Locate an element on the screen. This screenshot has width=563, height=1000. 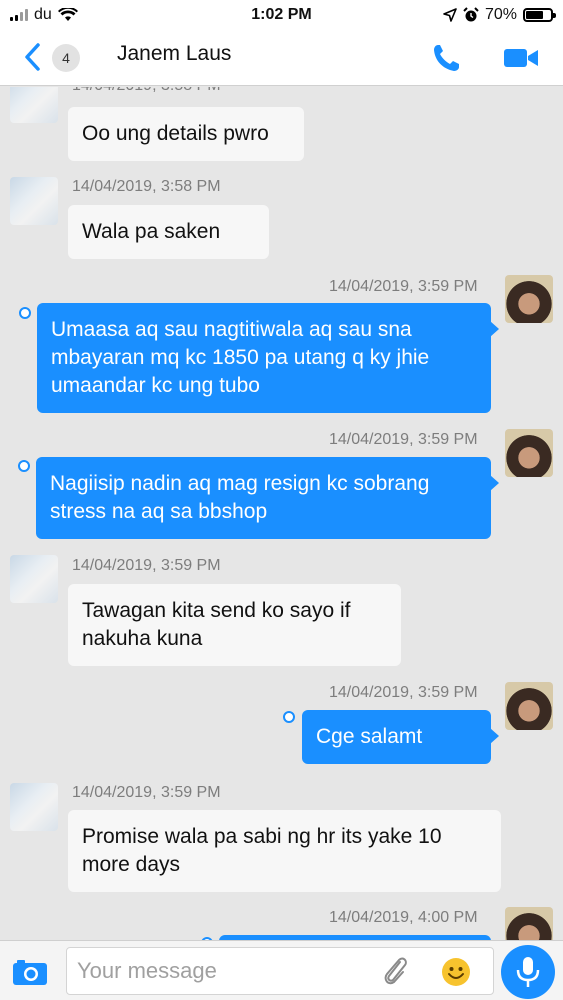
status-bar: du 1:02 PM 70% is located at coordinates (281, 15).